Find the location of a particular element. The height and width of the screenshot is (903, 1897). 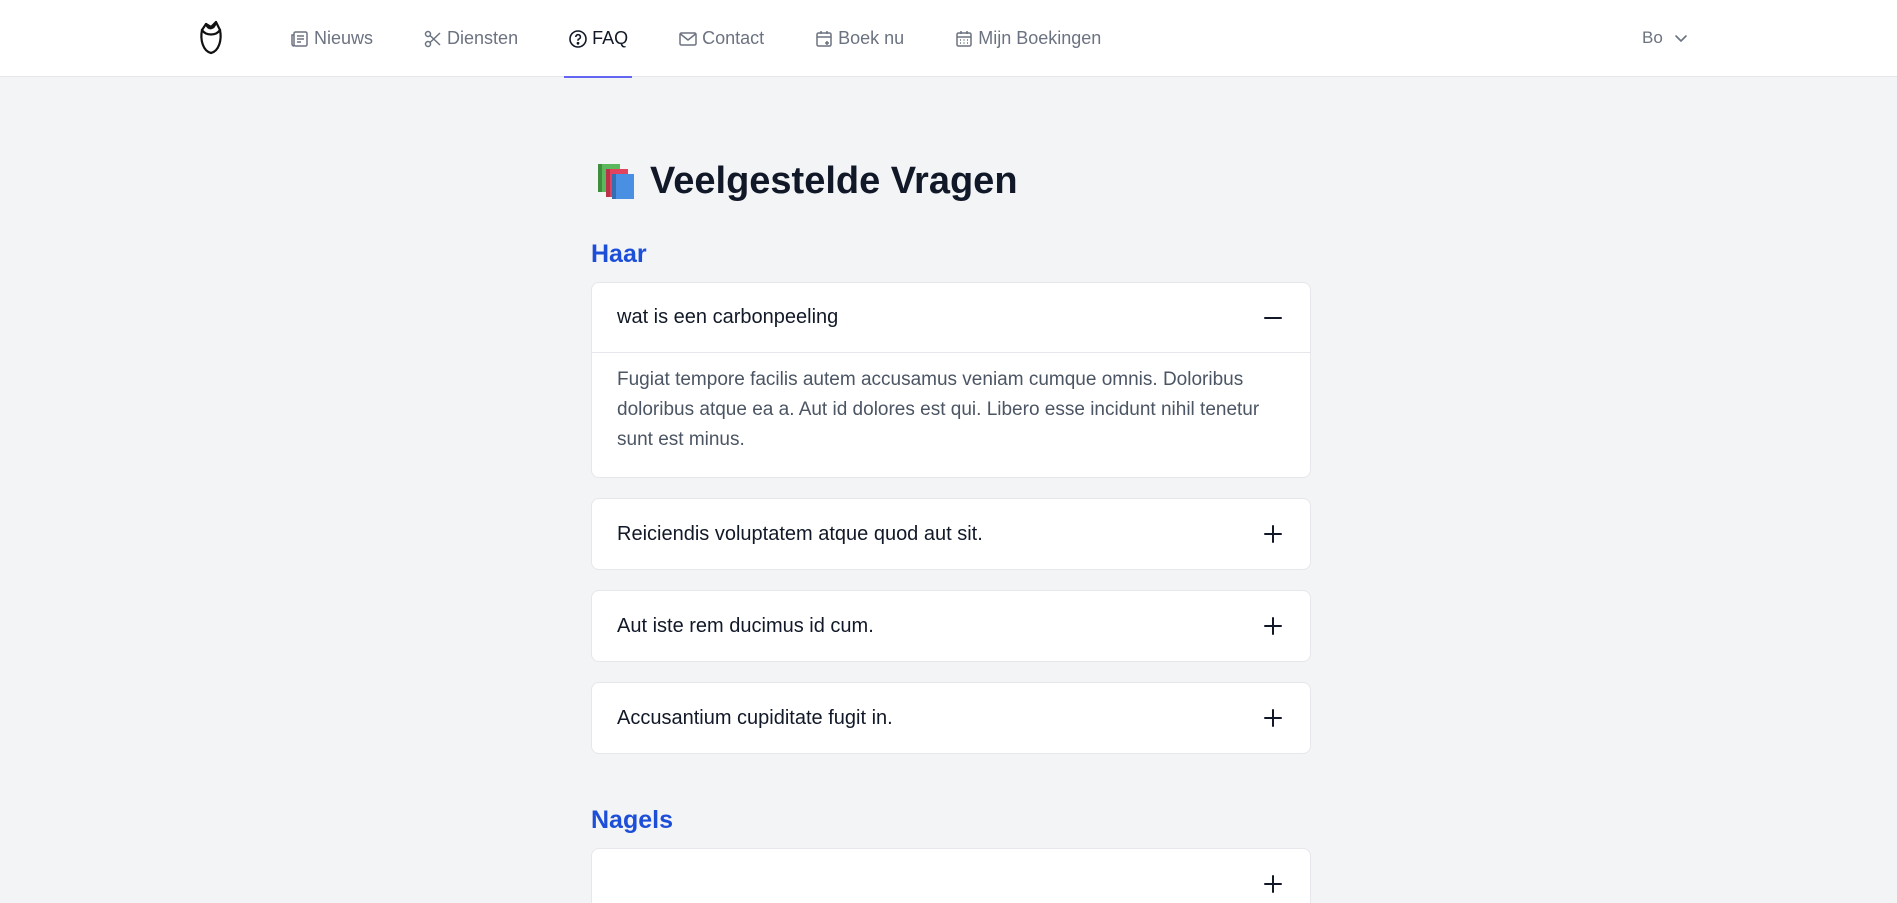

nav-item-boek-nu: Boek nu is located at coordinates (859, 38).